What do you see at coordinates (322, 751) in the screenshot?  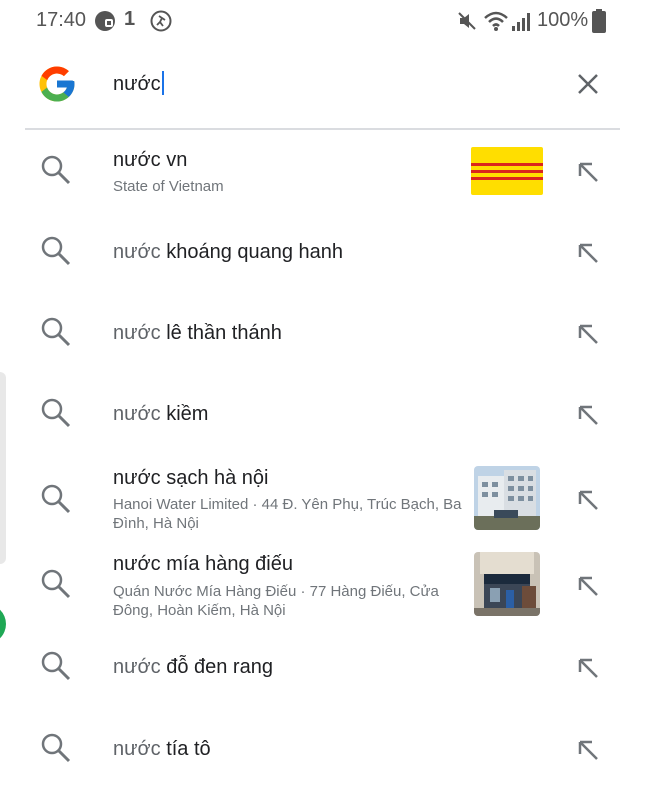 I see `suggestion-row: nước tía tô` at bounding box center [322, 751].